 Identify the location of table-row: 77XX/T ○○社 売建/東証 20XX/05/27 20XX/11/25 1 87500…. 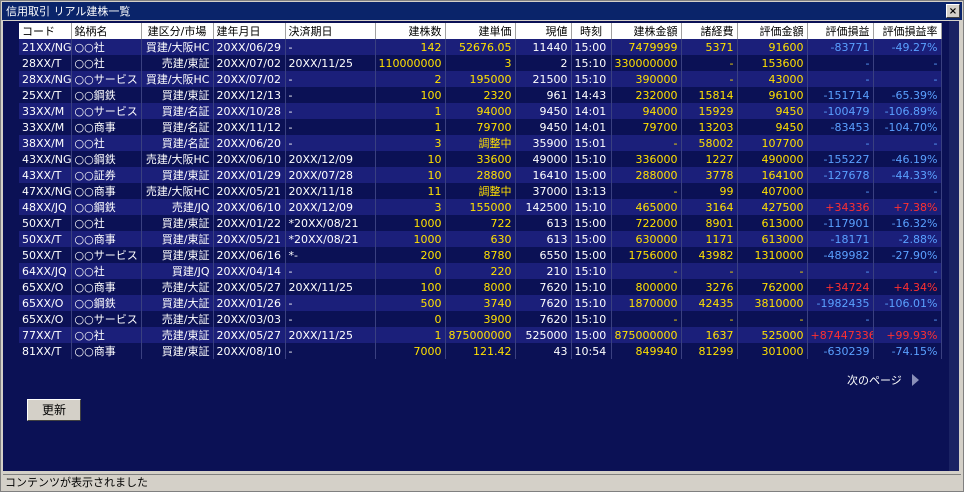
(480, 335).